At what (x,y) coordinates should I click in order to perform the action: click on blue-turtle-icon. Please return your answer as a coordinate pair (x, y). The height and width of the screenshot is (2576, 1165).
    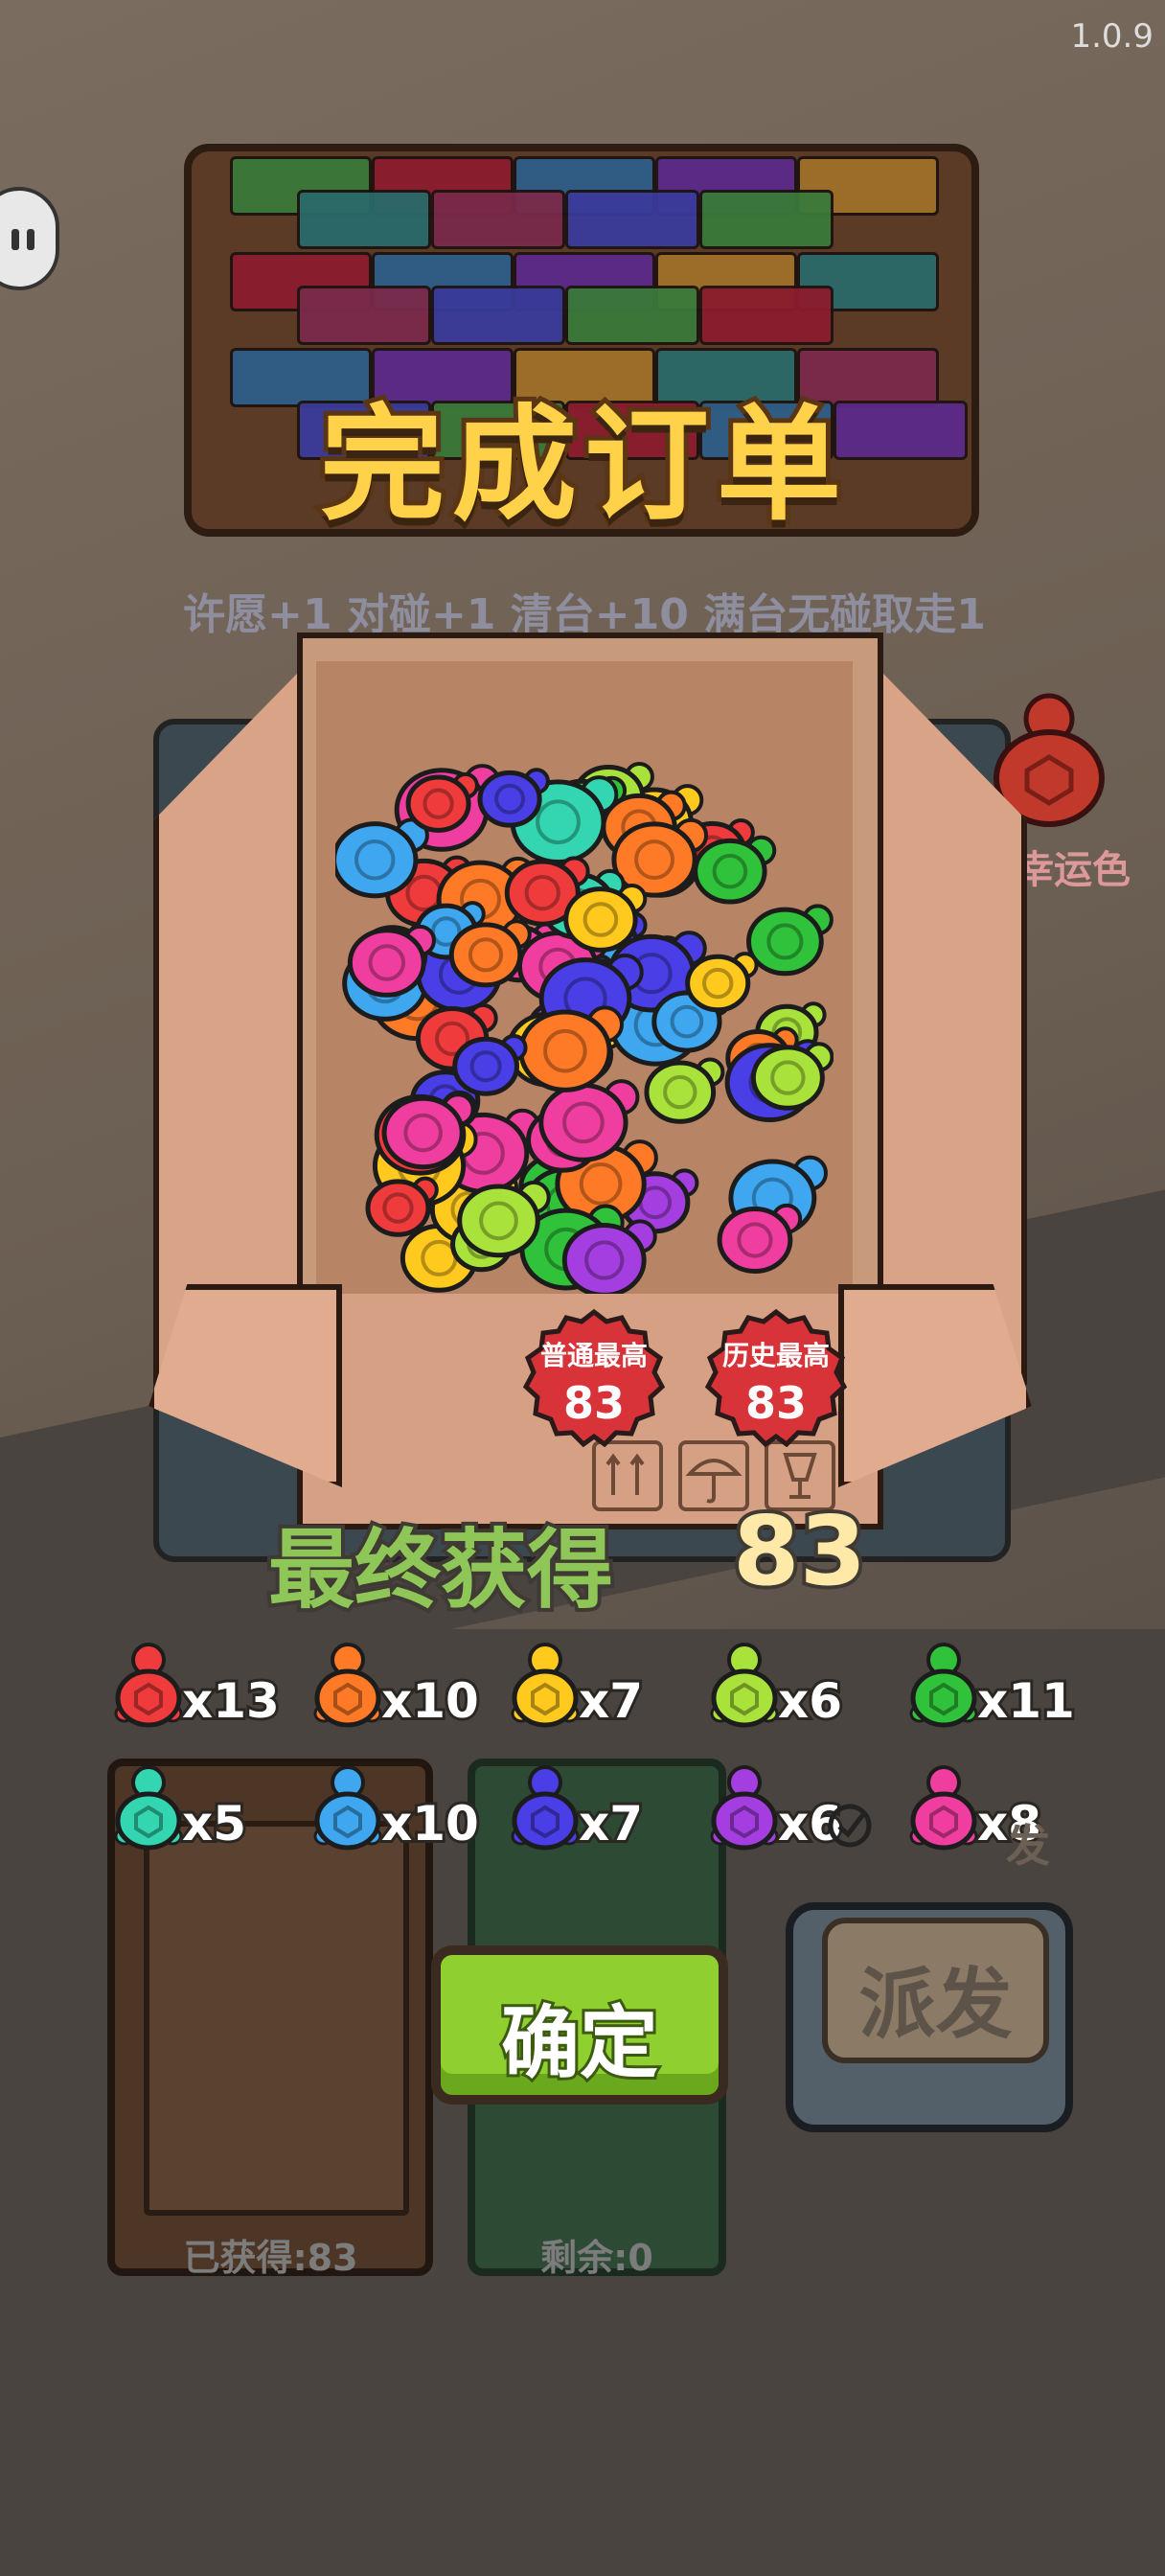
    Looking at the image, I should click on (348, 1808).